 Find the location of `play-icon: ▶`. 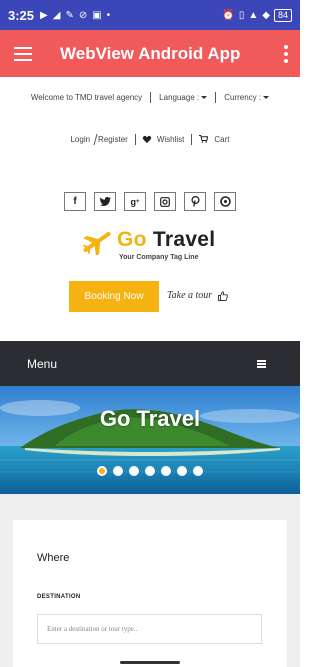

play-icon: ▶ is located at coordinates (44, 15).